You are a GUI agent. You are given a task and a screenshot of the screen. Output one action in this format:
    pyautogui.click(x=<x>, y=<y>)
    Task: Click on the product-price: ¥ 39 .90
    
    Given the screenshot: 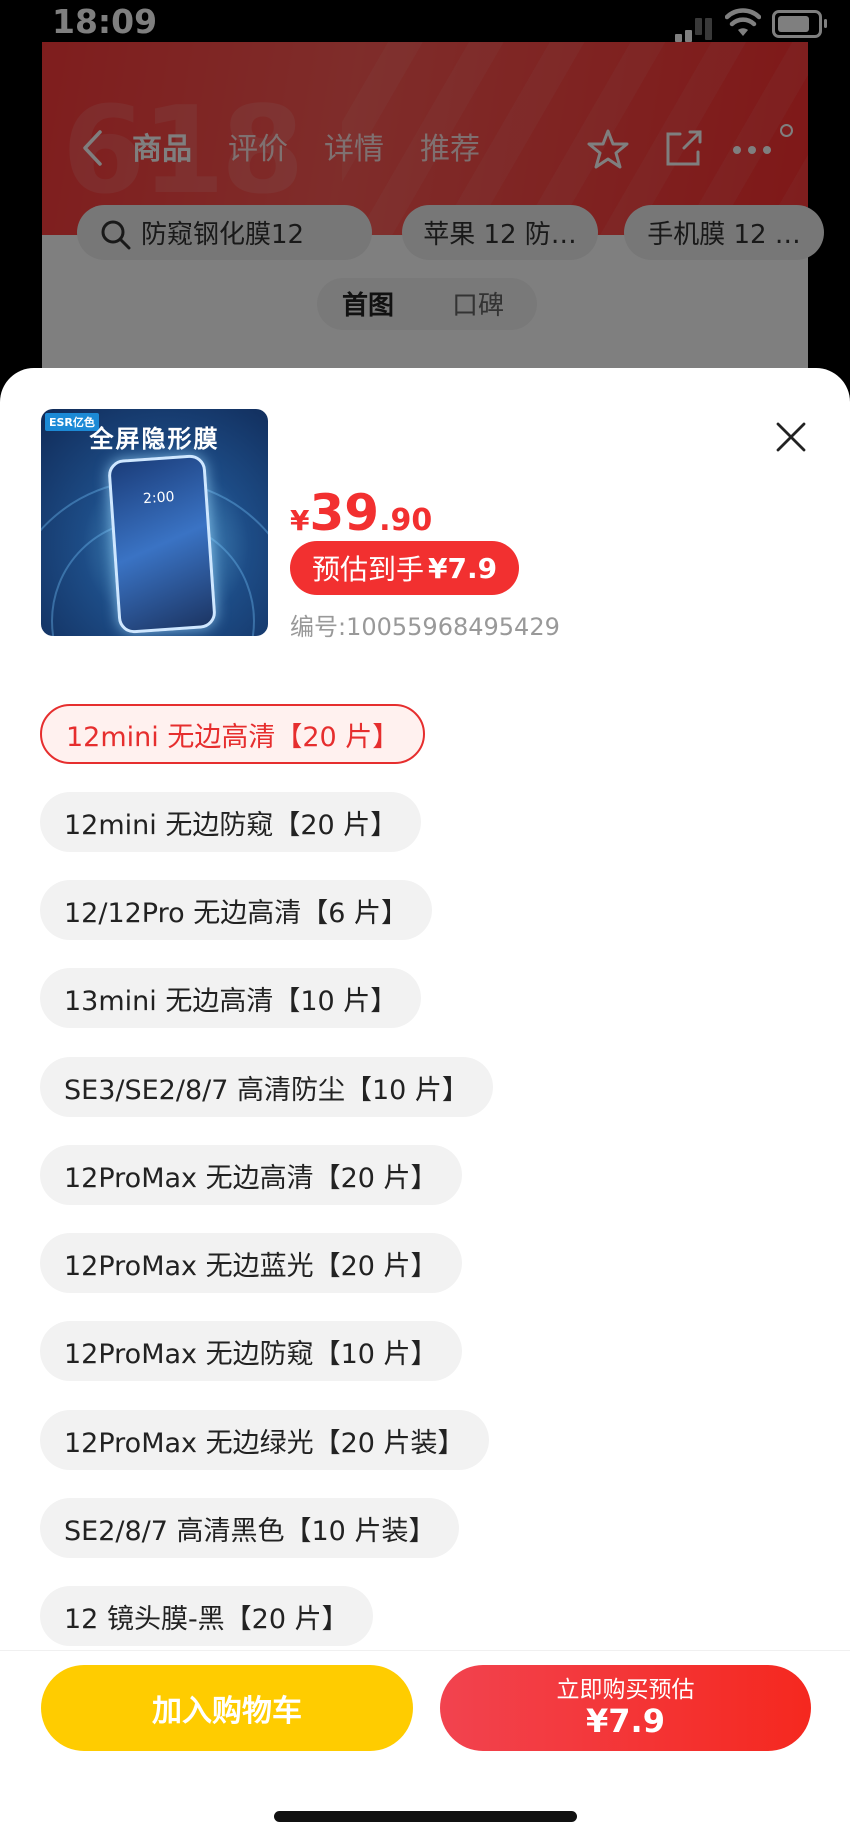 What is the action you would take?
    pyautogui.click(x=361, y=513)
    